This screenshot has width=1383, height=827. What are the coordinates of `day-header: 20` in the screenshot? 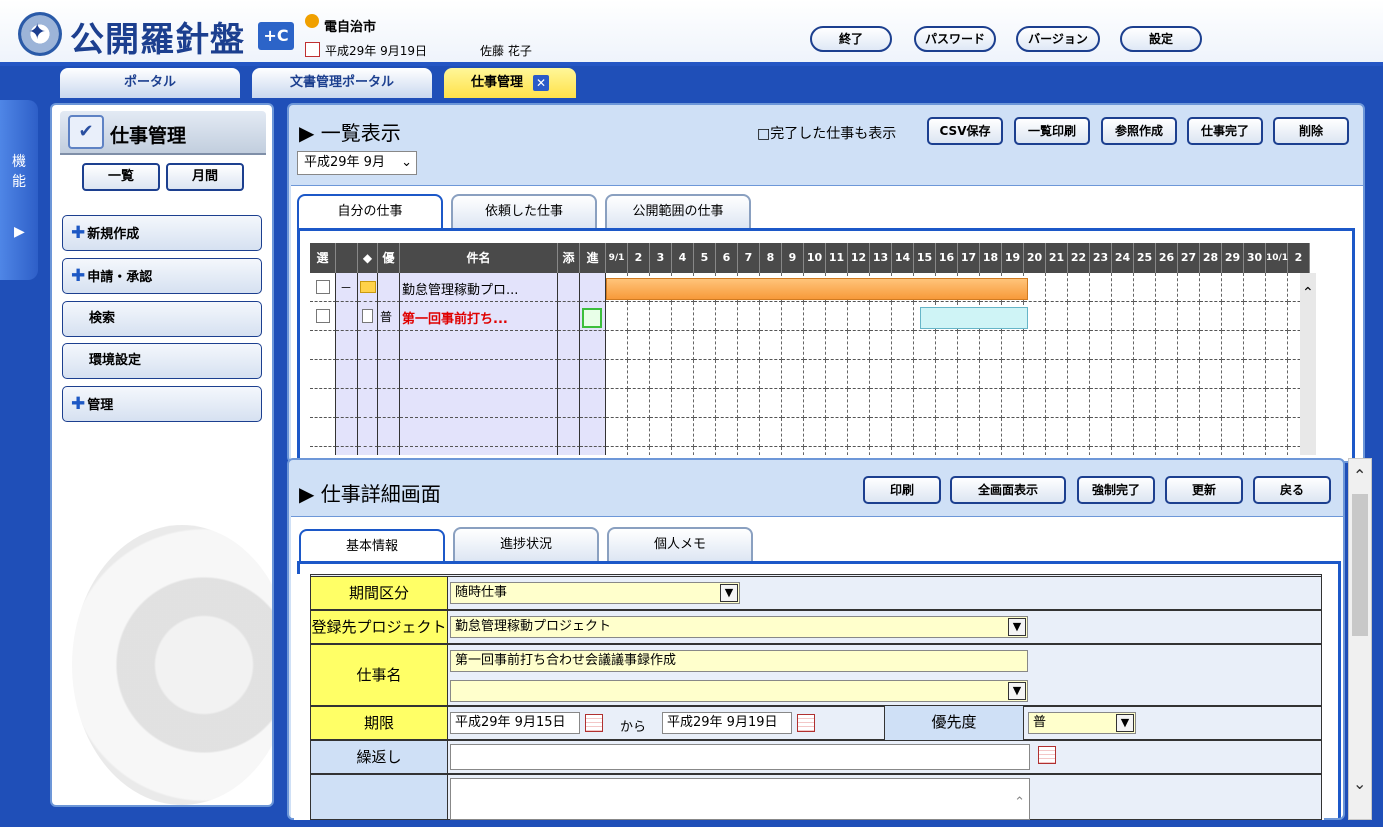 It's located at (1035, 258).